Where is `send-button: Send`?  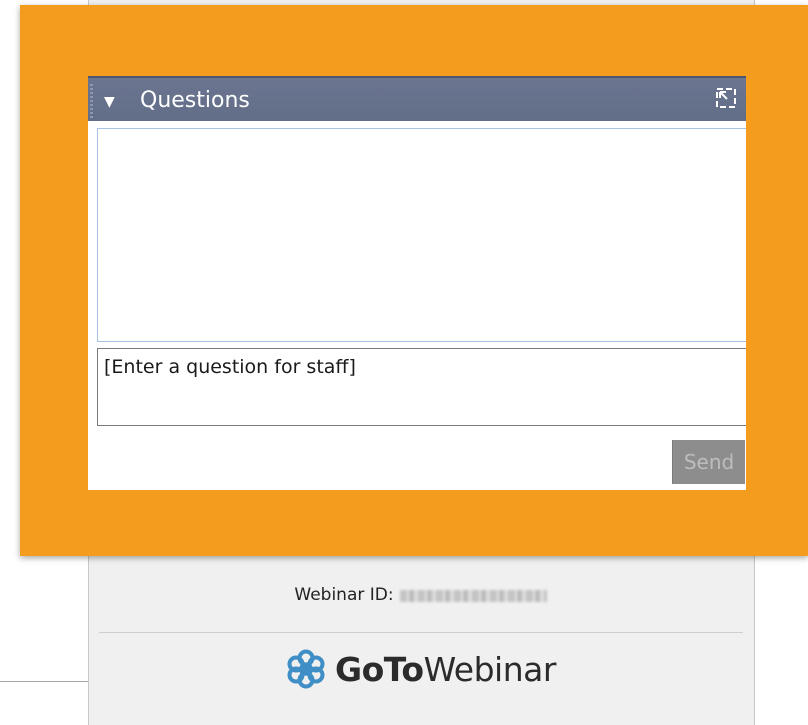 send-button: Send is located at coordinates (708, 462).